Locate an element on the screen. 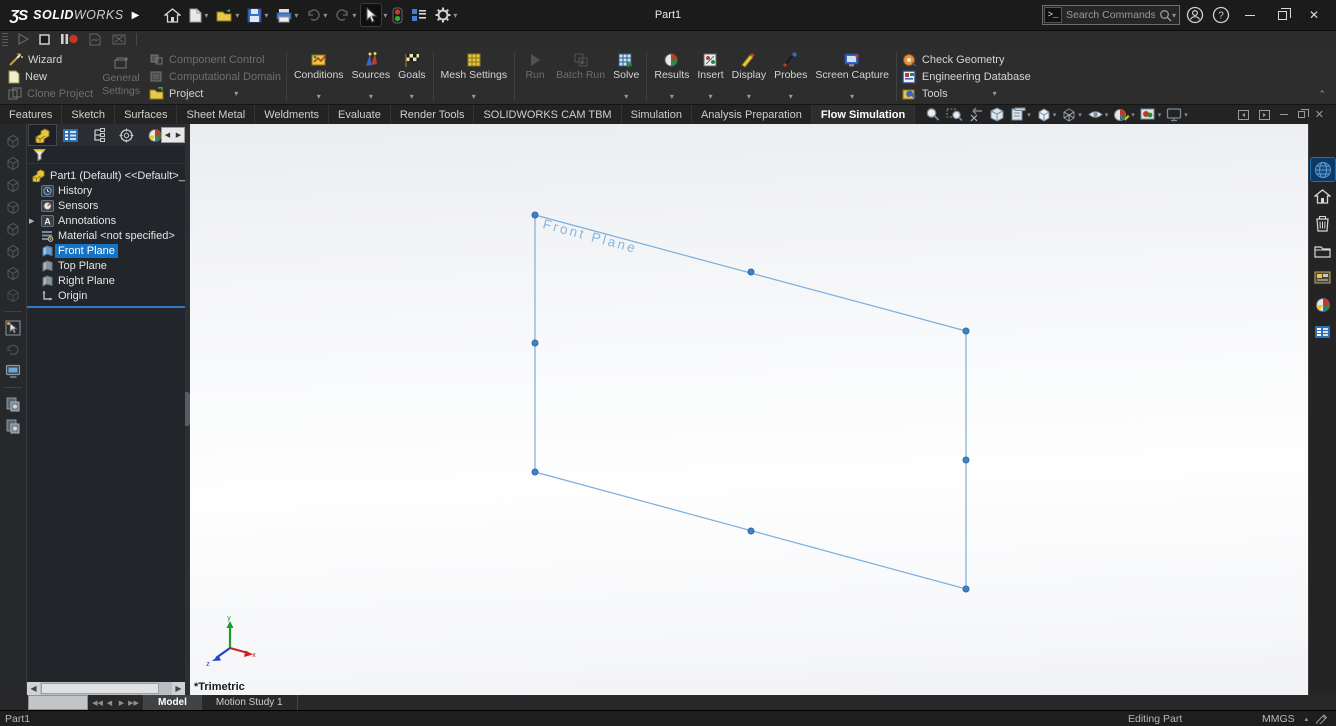  fm-scroll-left: ◀ is located at coordinates (167, 135).